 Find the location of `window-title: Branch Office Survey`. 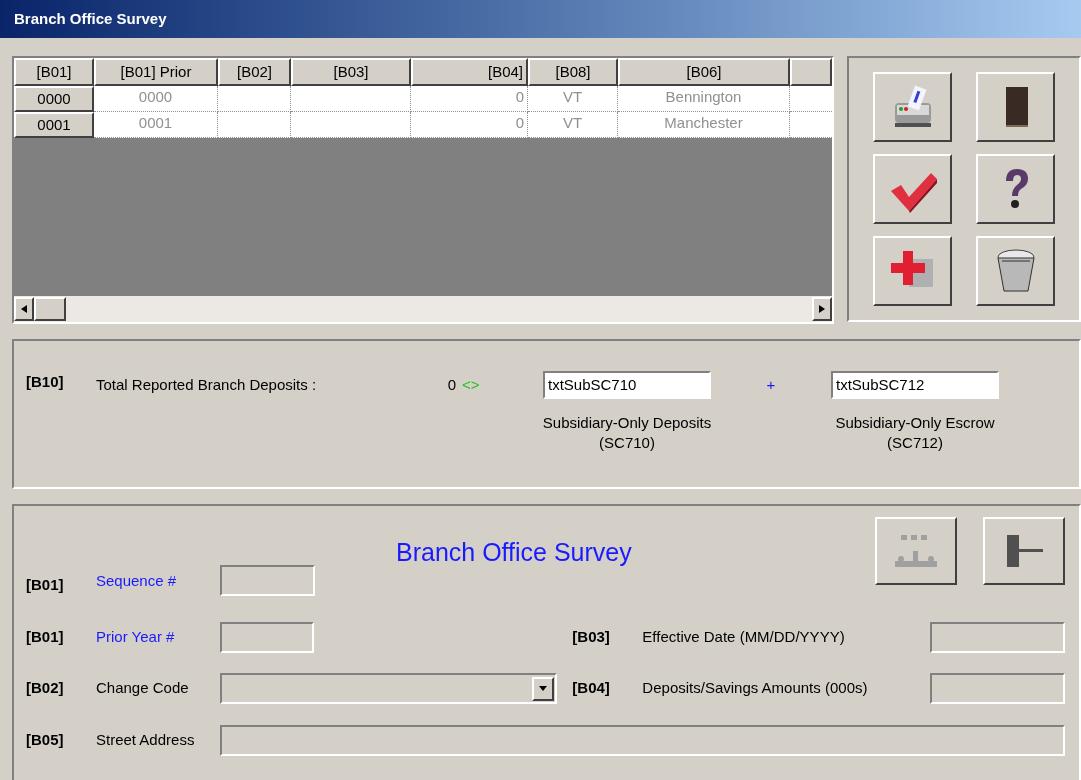

window-title: Branch Office Survey is located at coordinates (90, 18).